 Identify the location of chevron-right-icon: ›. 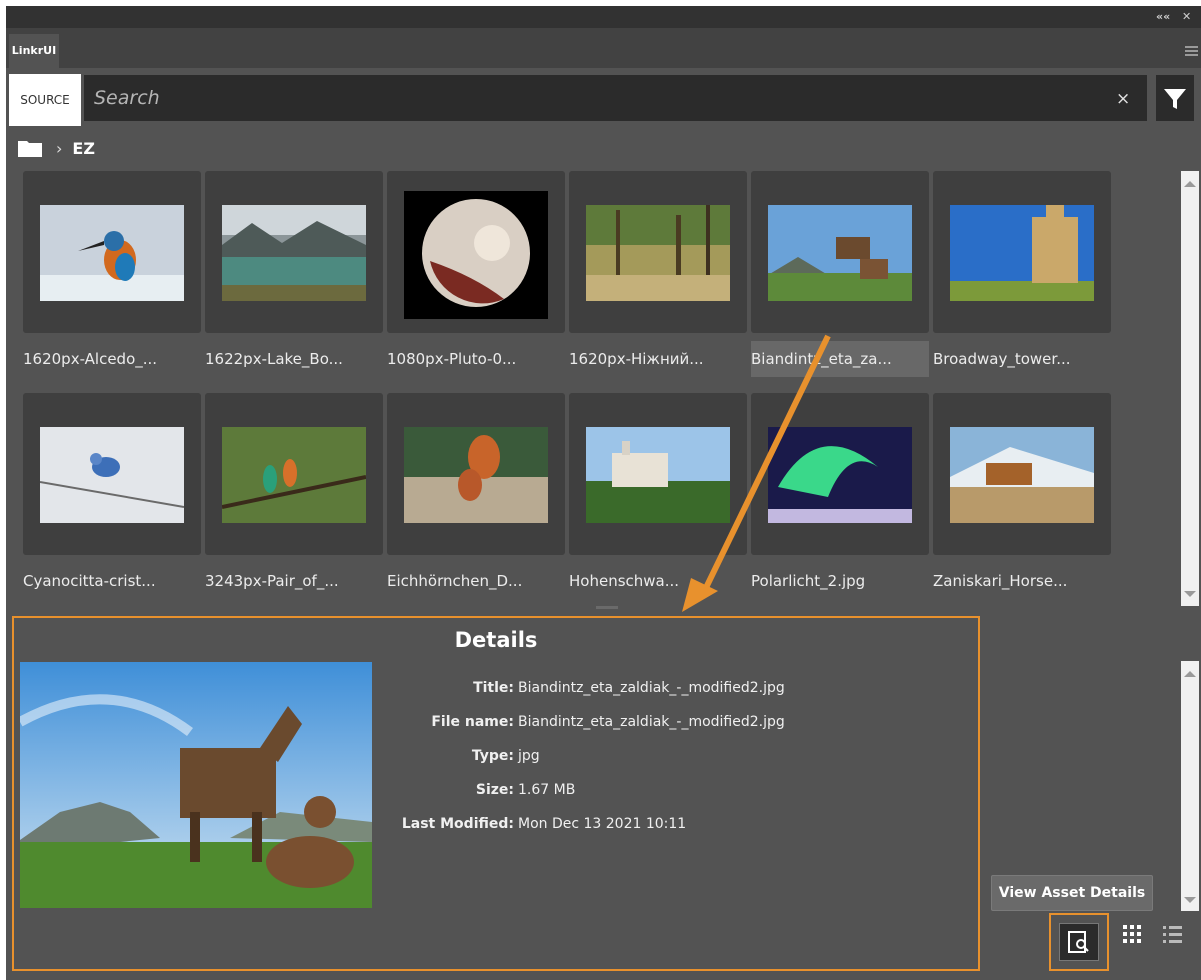
(59, 148).